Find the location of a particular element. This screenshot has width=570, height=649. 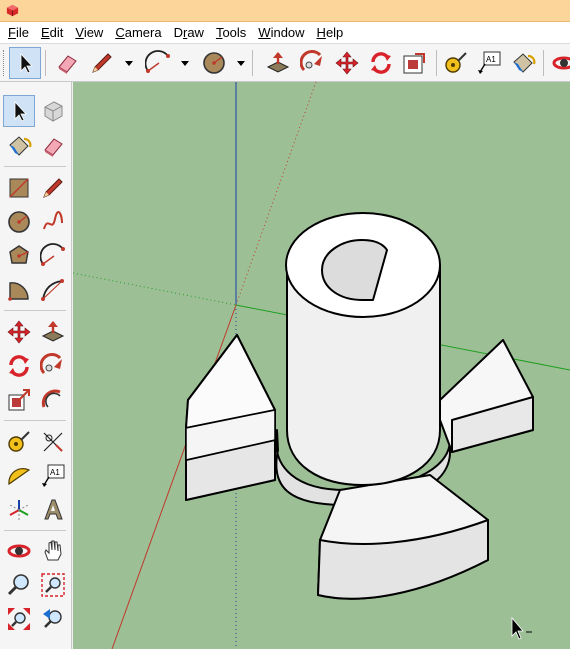

orbit-button is located at coordinates (559, 63).